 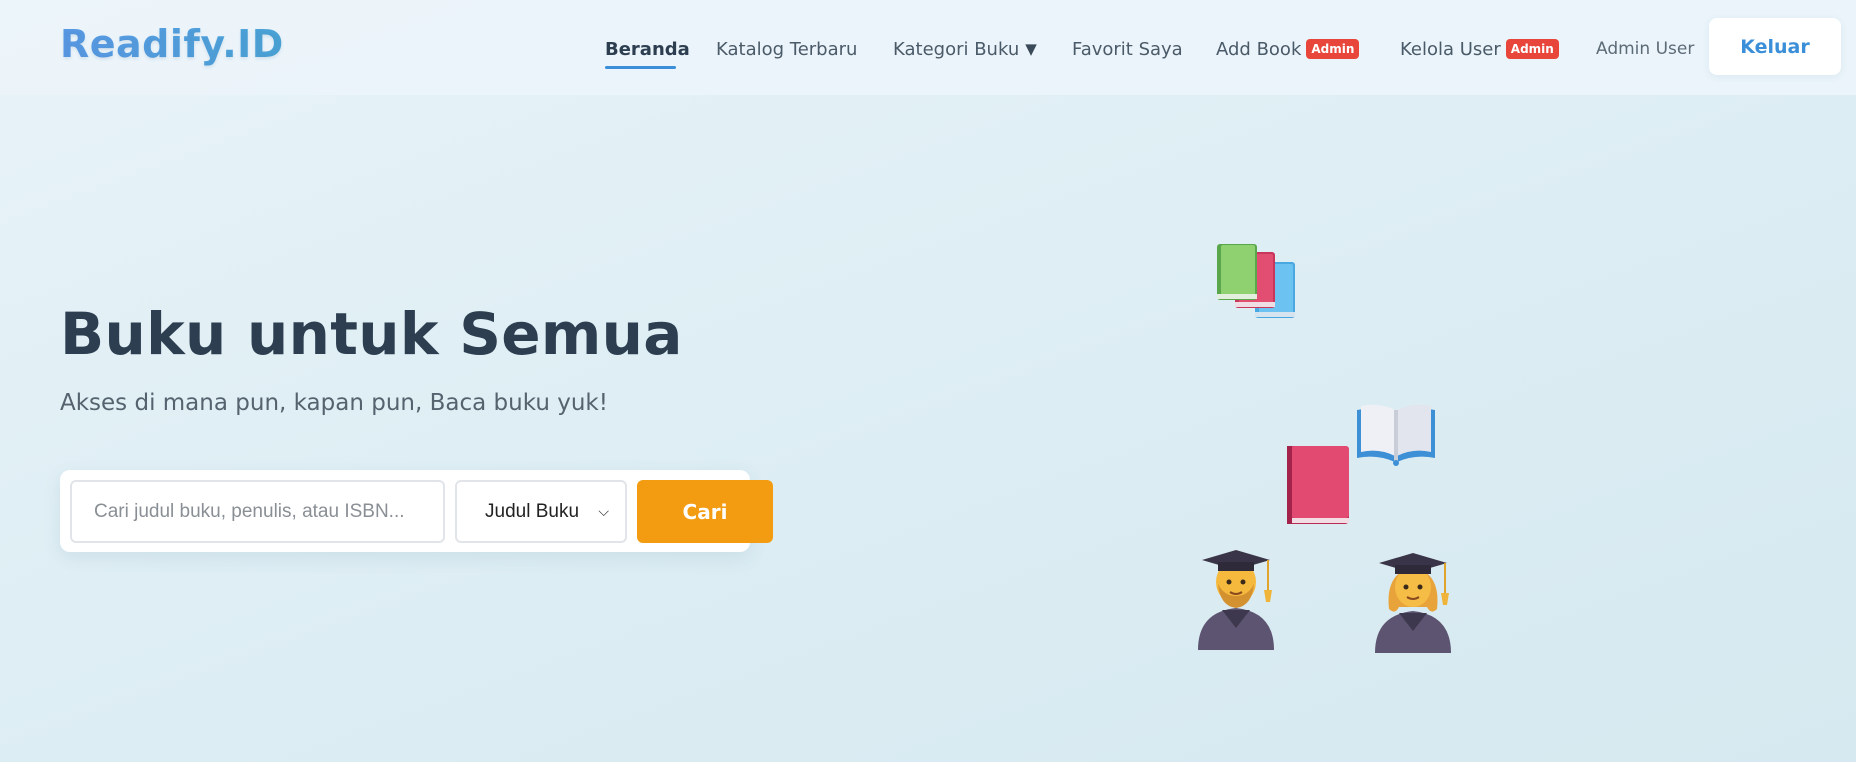 What do you see at coordinates (1256, 281) in the screenshot?
I see `books-stack-icon` at bounding box center [1256, 281].